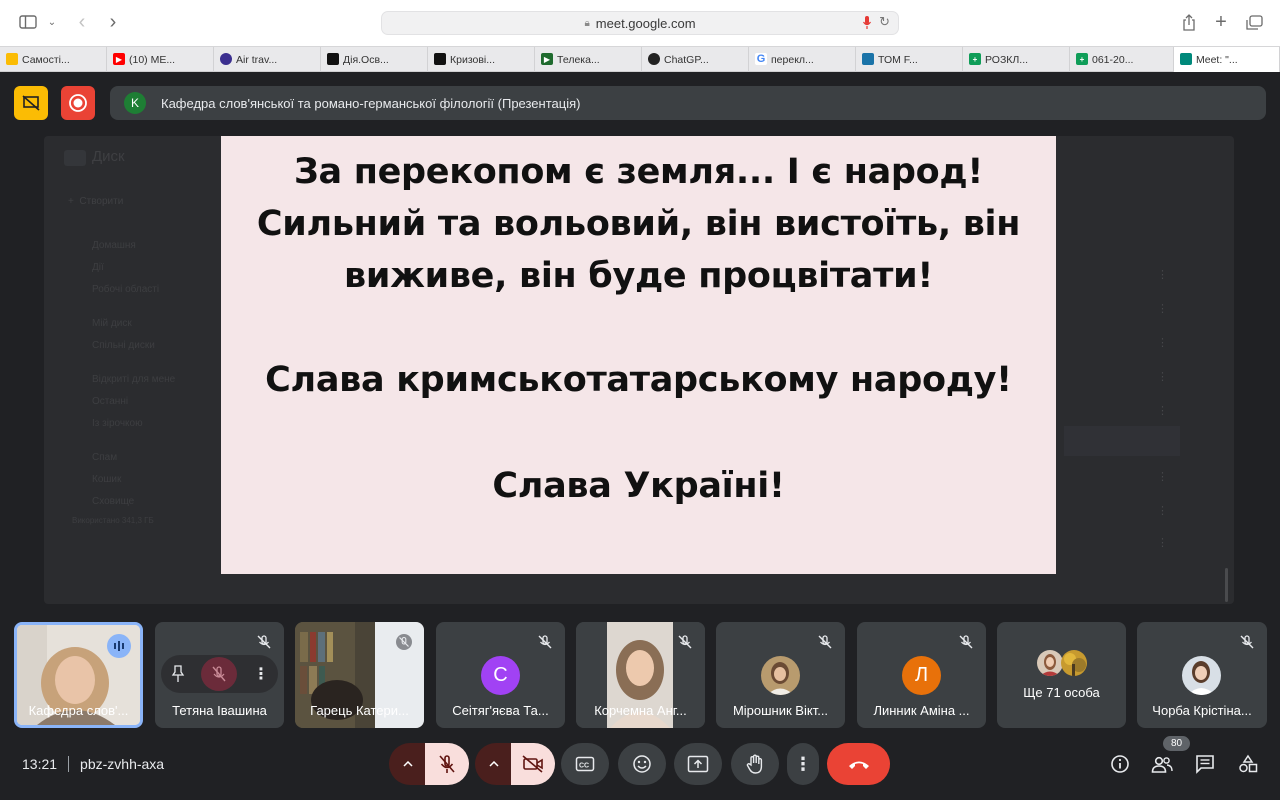 This screenshot has width=1280, height=800. I want to click on chevron-down-icon: ⌄, so click(52, 22).